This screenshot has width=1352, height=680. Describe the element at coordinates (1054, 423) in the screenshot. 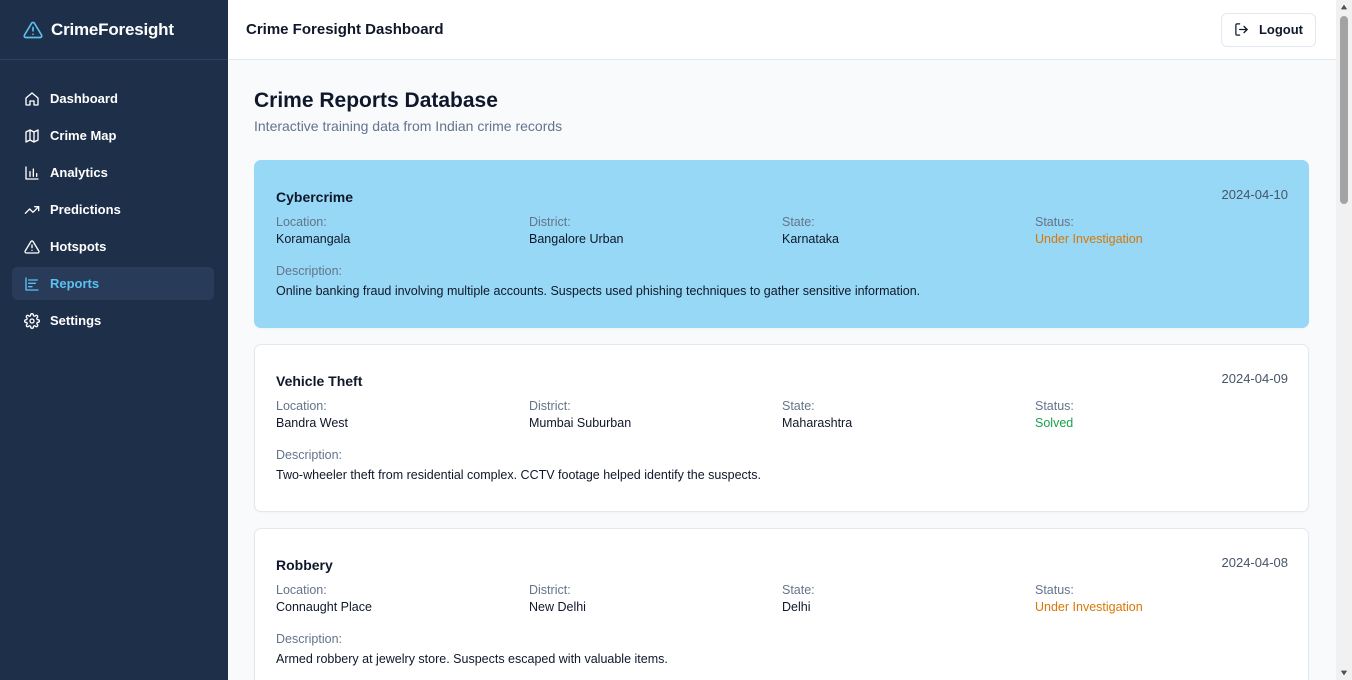

I see `status-value: Solved` at that location.